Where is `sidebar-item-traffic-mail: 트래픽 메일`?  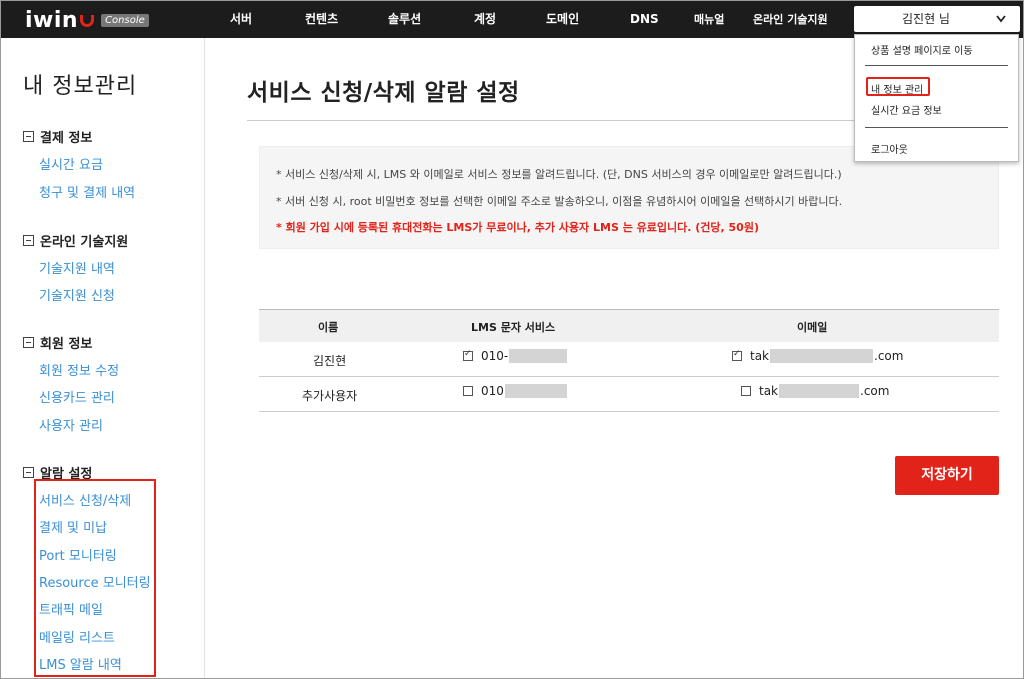 sidebar-item-traffic-mail: 트래픽 메일 is located at coordinates (71, 608).